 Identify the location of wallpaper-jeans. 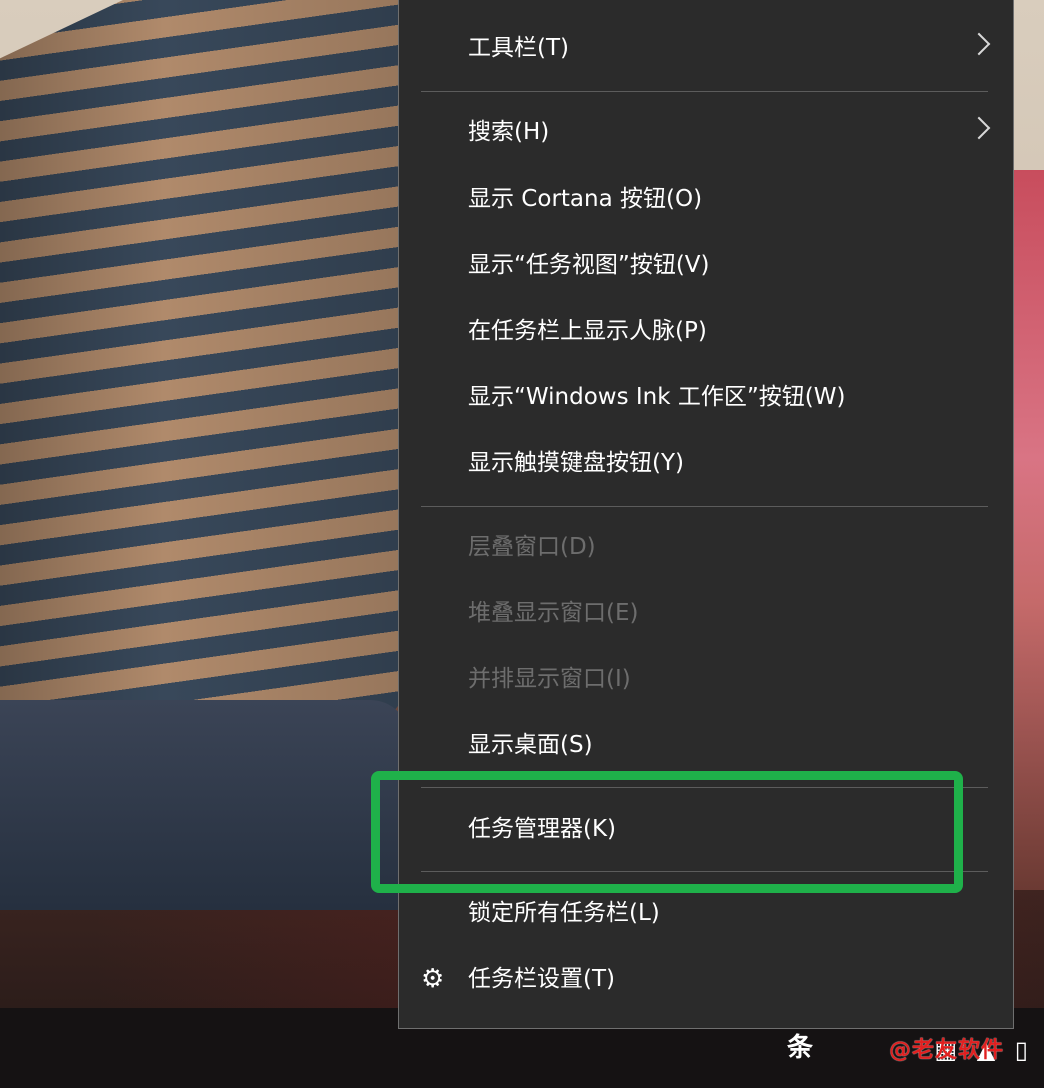
(205, 805).